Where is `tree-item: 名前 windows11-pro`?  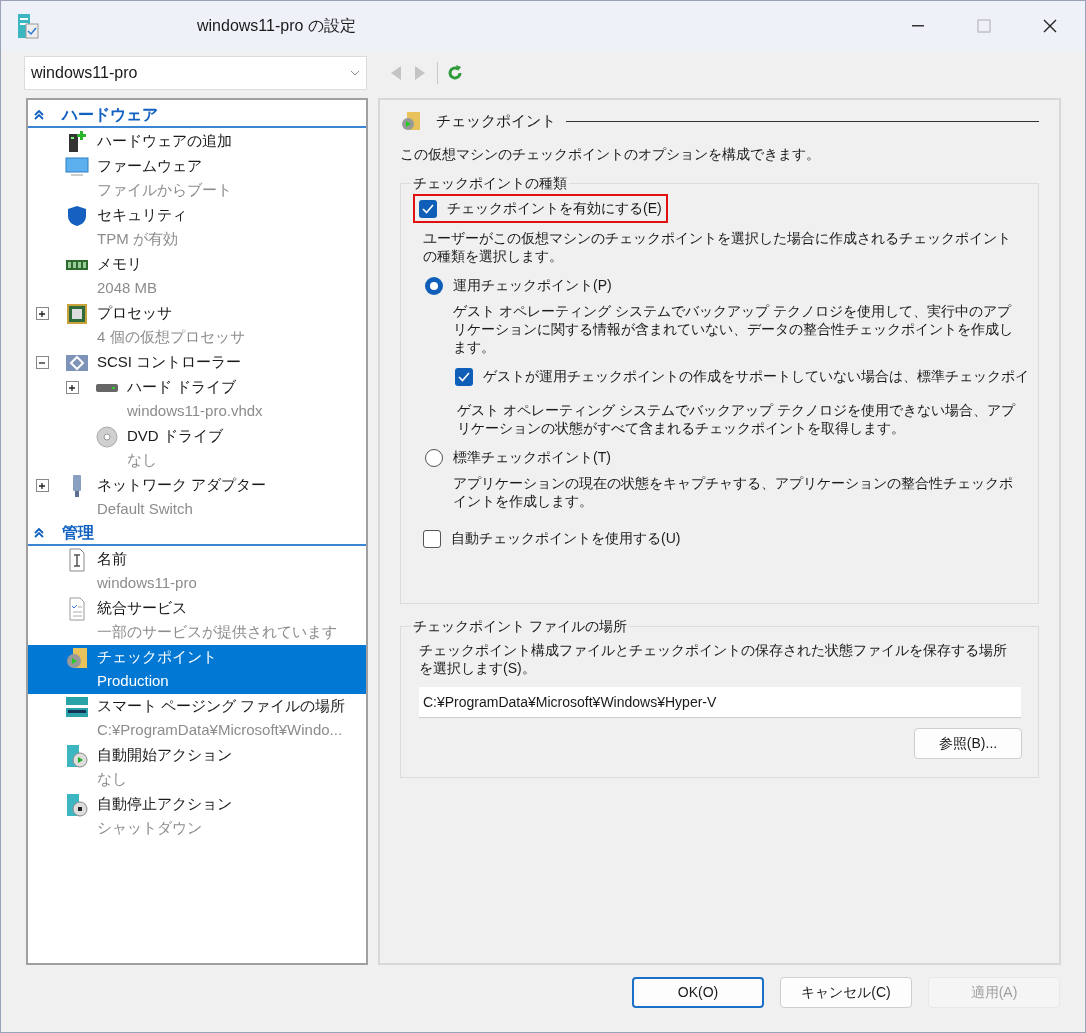
tree-item: 名前 windows11-pro is located at coordinates (197, 571).